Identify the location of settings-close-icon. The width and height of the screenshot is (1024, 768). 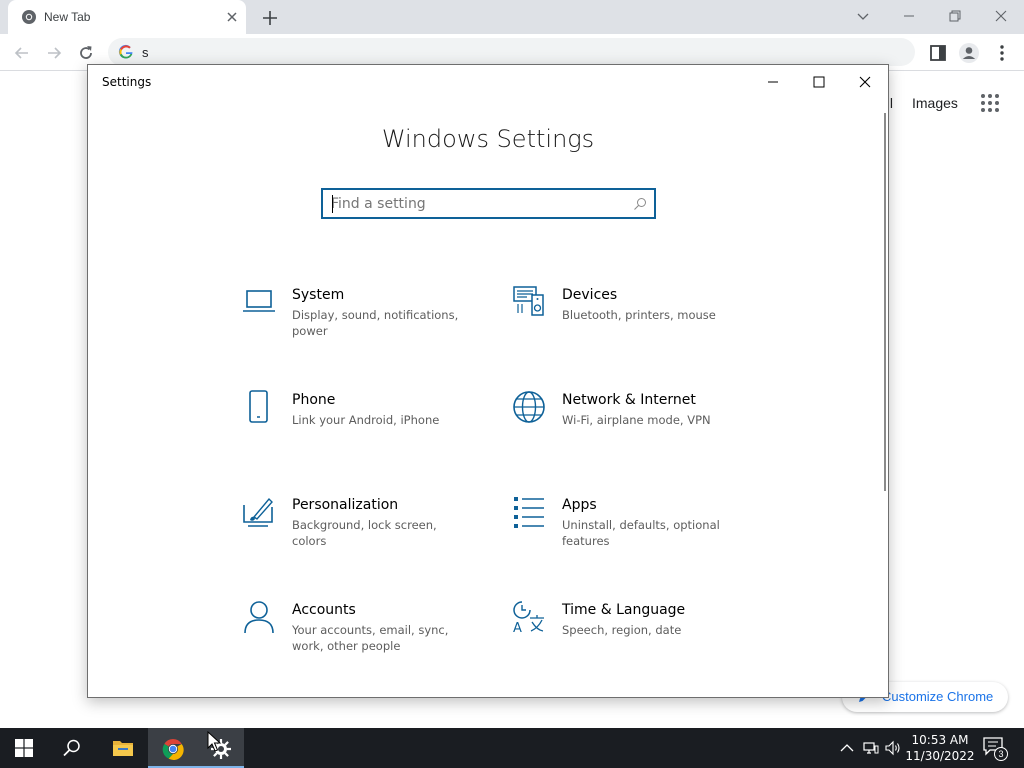
(865, 82).